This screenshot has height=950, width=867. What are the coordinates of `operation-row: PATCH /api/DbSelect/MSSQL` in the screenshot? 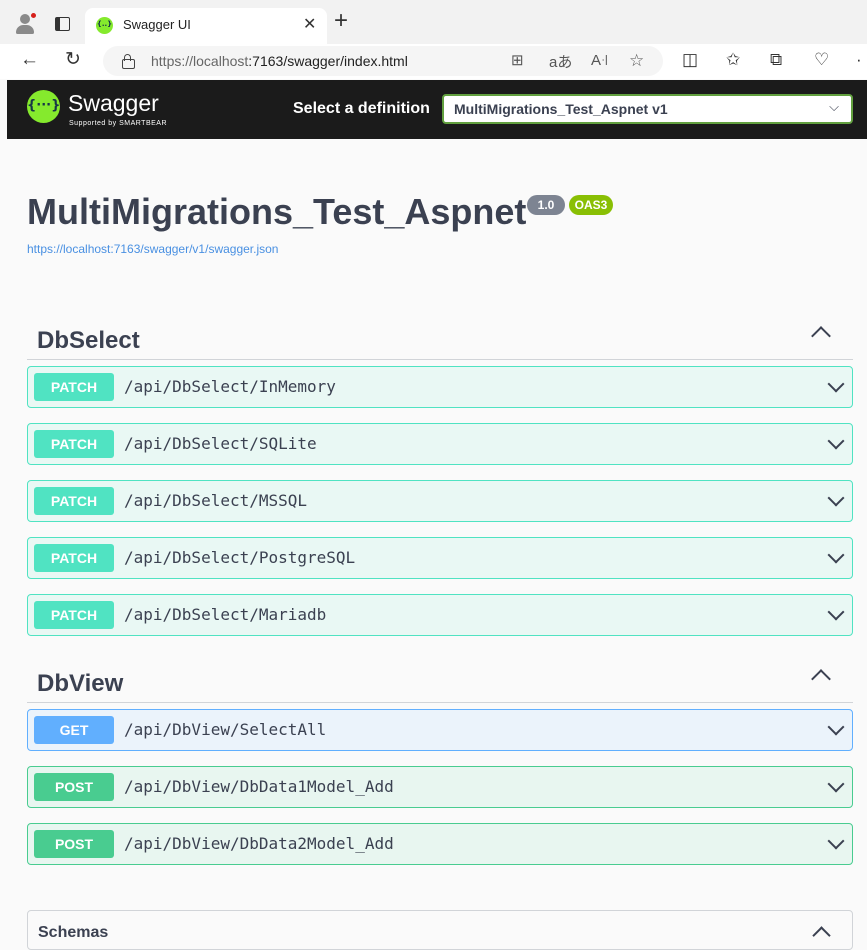 It's located at (440, 501).